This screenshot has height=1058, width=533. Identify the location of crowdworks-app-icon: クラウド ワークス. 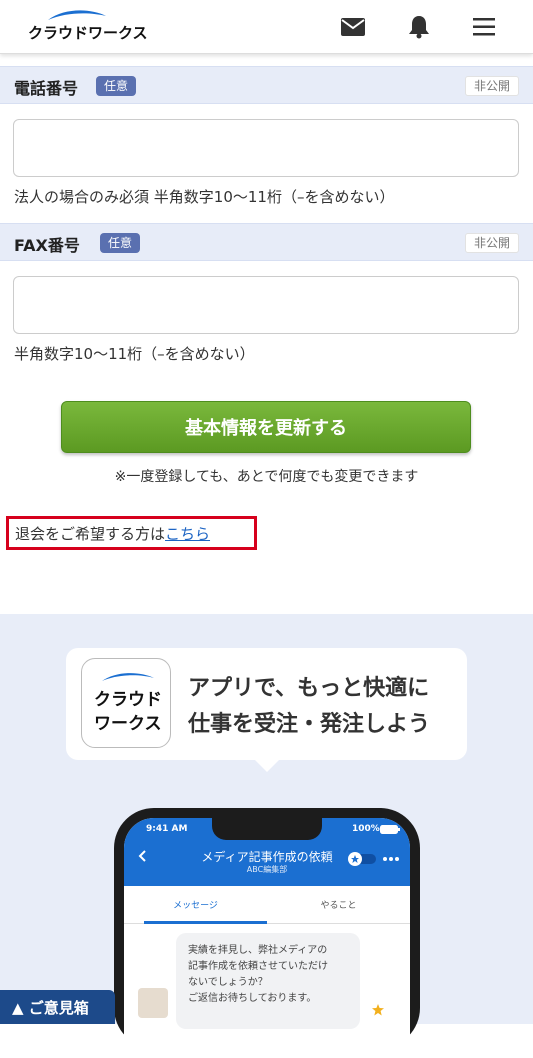
(126, 703).